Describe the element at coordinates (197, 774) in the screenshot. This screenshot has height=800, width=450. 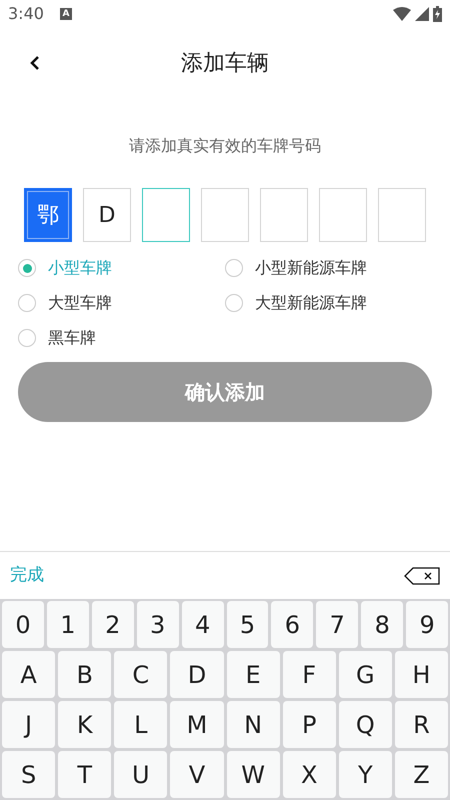
I see `keyboard-key: V` at that location.